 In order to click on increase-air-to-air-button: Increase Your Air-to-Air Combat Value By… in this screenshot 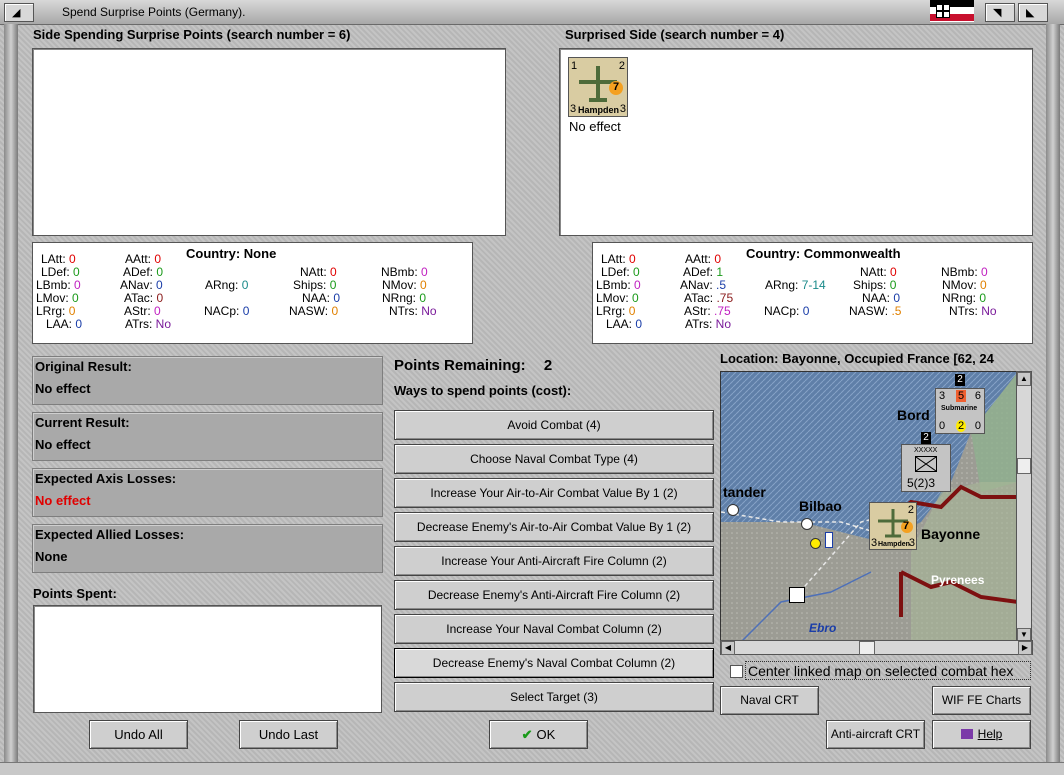, I will do `click(554, 493)`.